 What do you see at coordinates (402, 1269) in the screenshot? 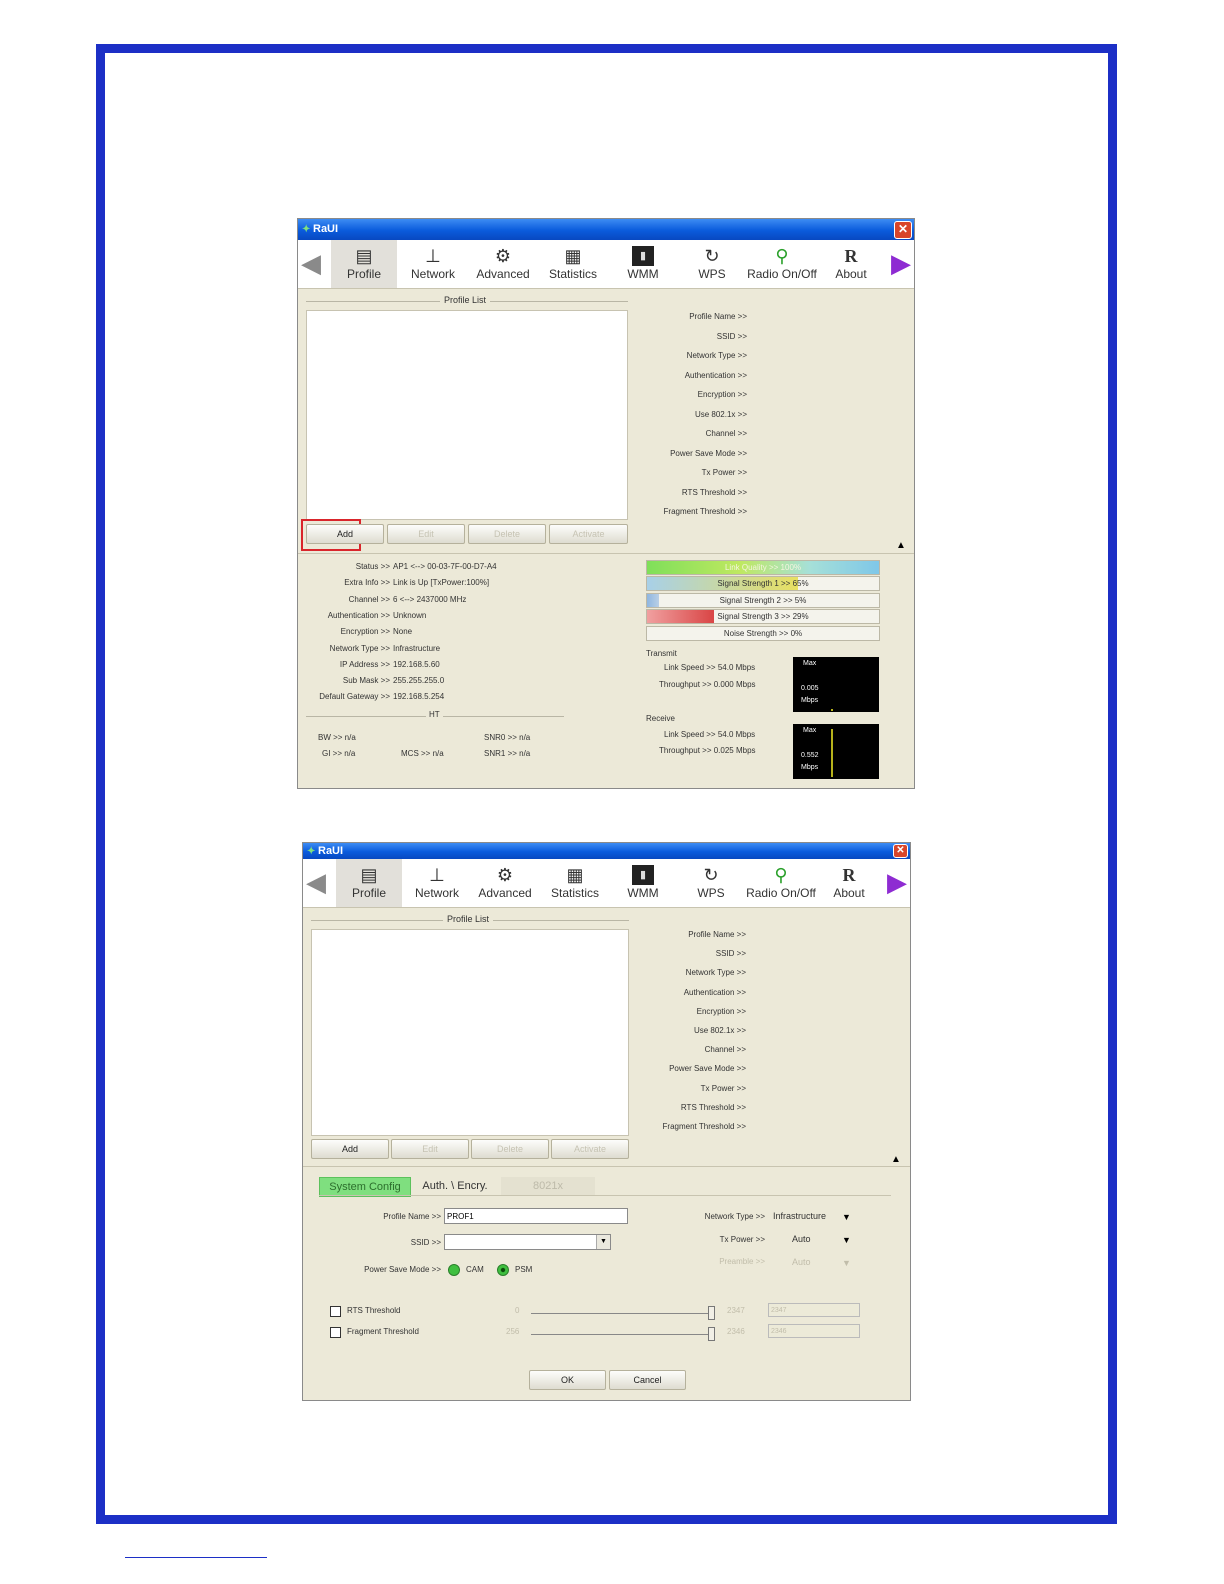
I see `power-save-mode-label: Power Save Mode >>` at bounding box center [402, 1269].